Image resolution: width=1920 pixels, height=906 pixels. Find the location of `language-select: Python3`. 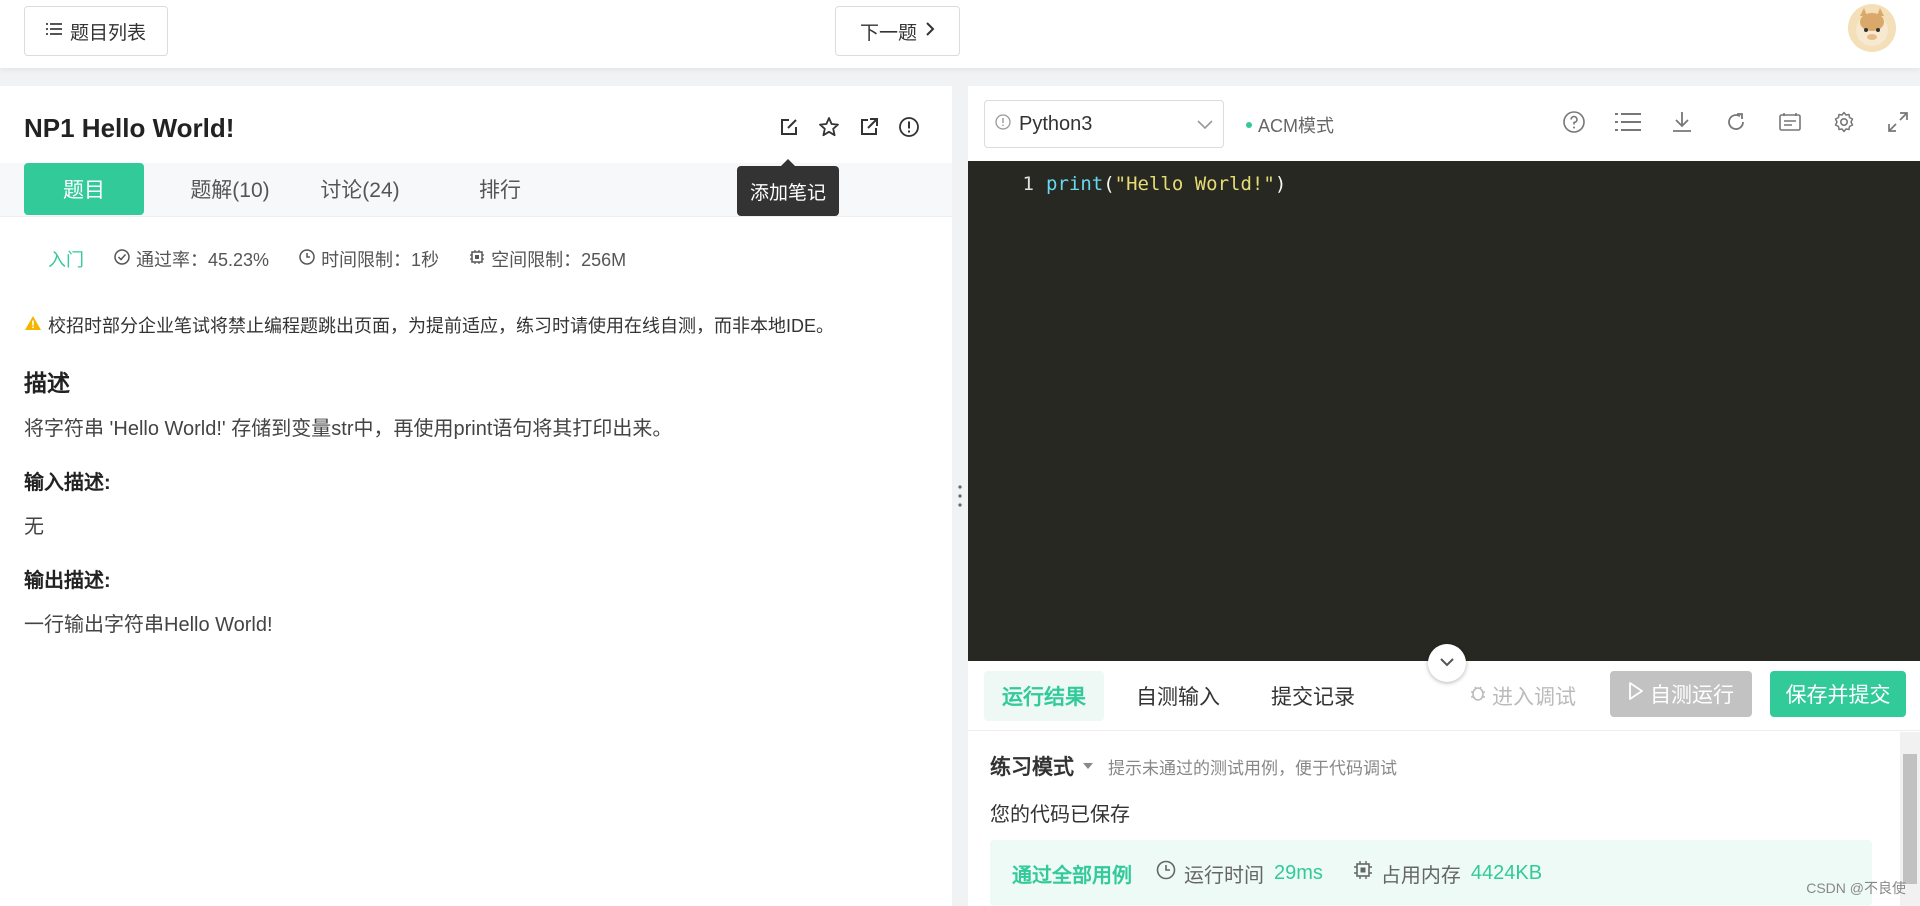

language-select: Python3 is located at coordinates (1104, 124).